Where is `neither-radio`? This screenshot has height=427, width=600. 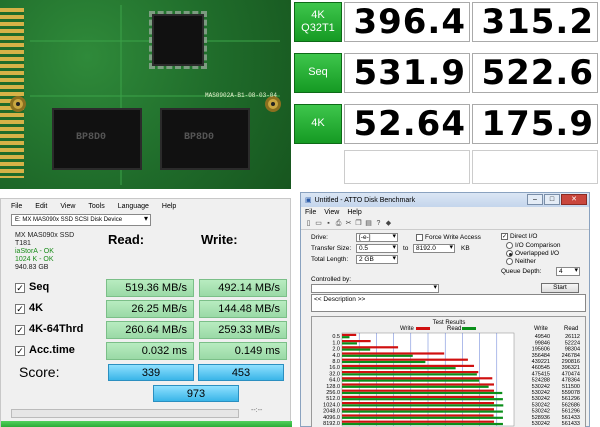 neither-radio is located at coordinates (509, 261).